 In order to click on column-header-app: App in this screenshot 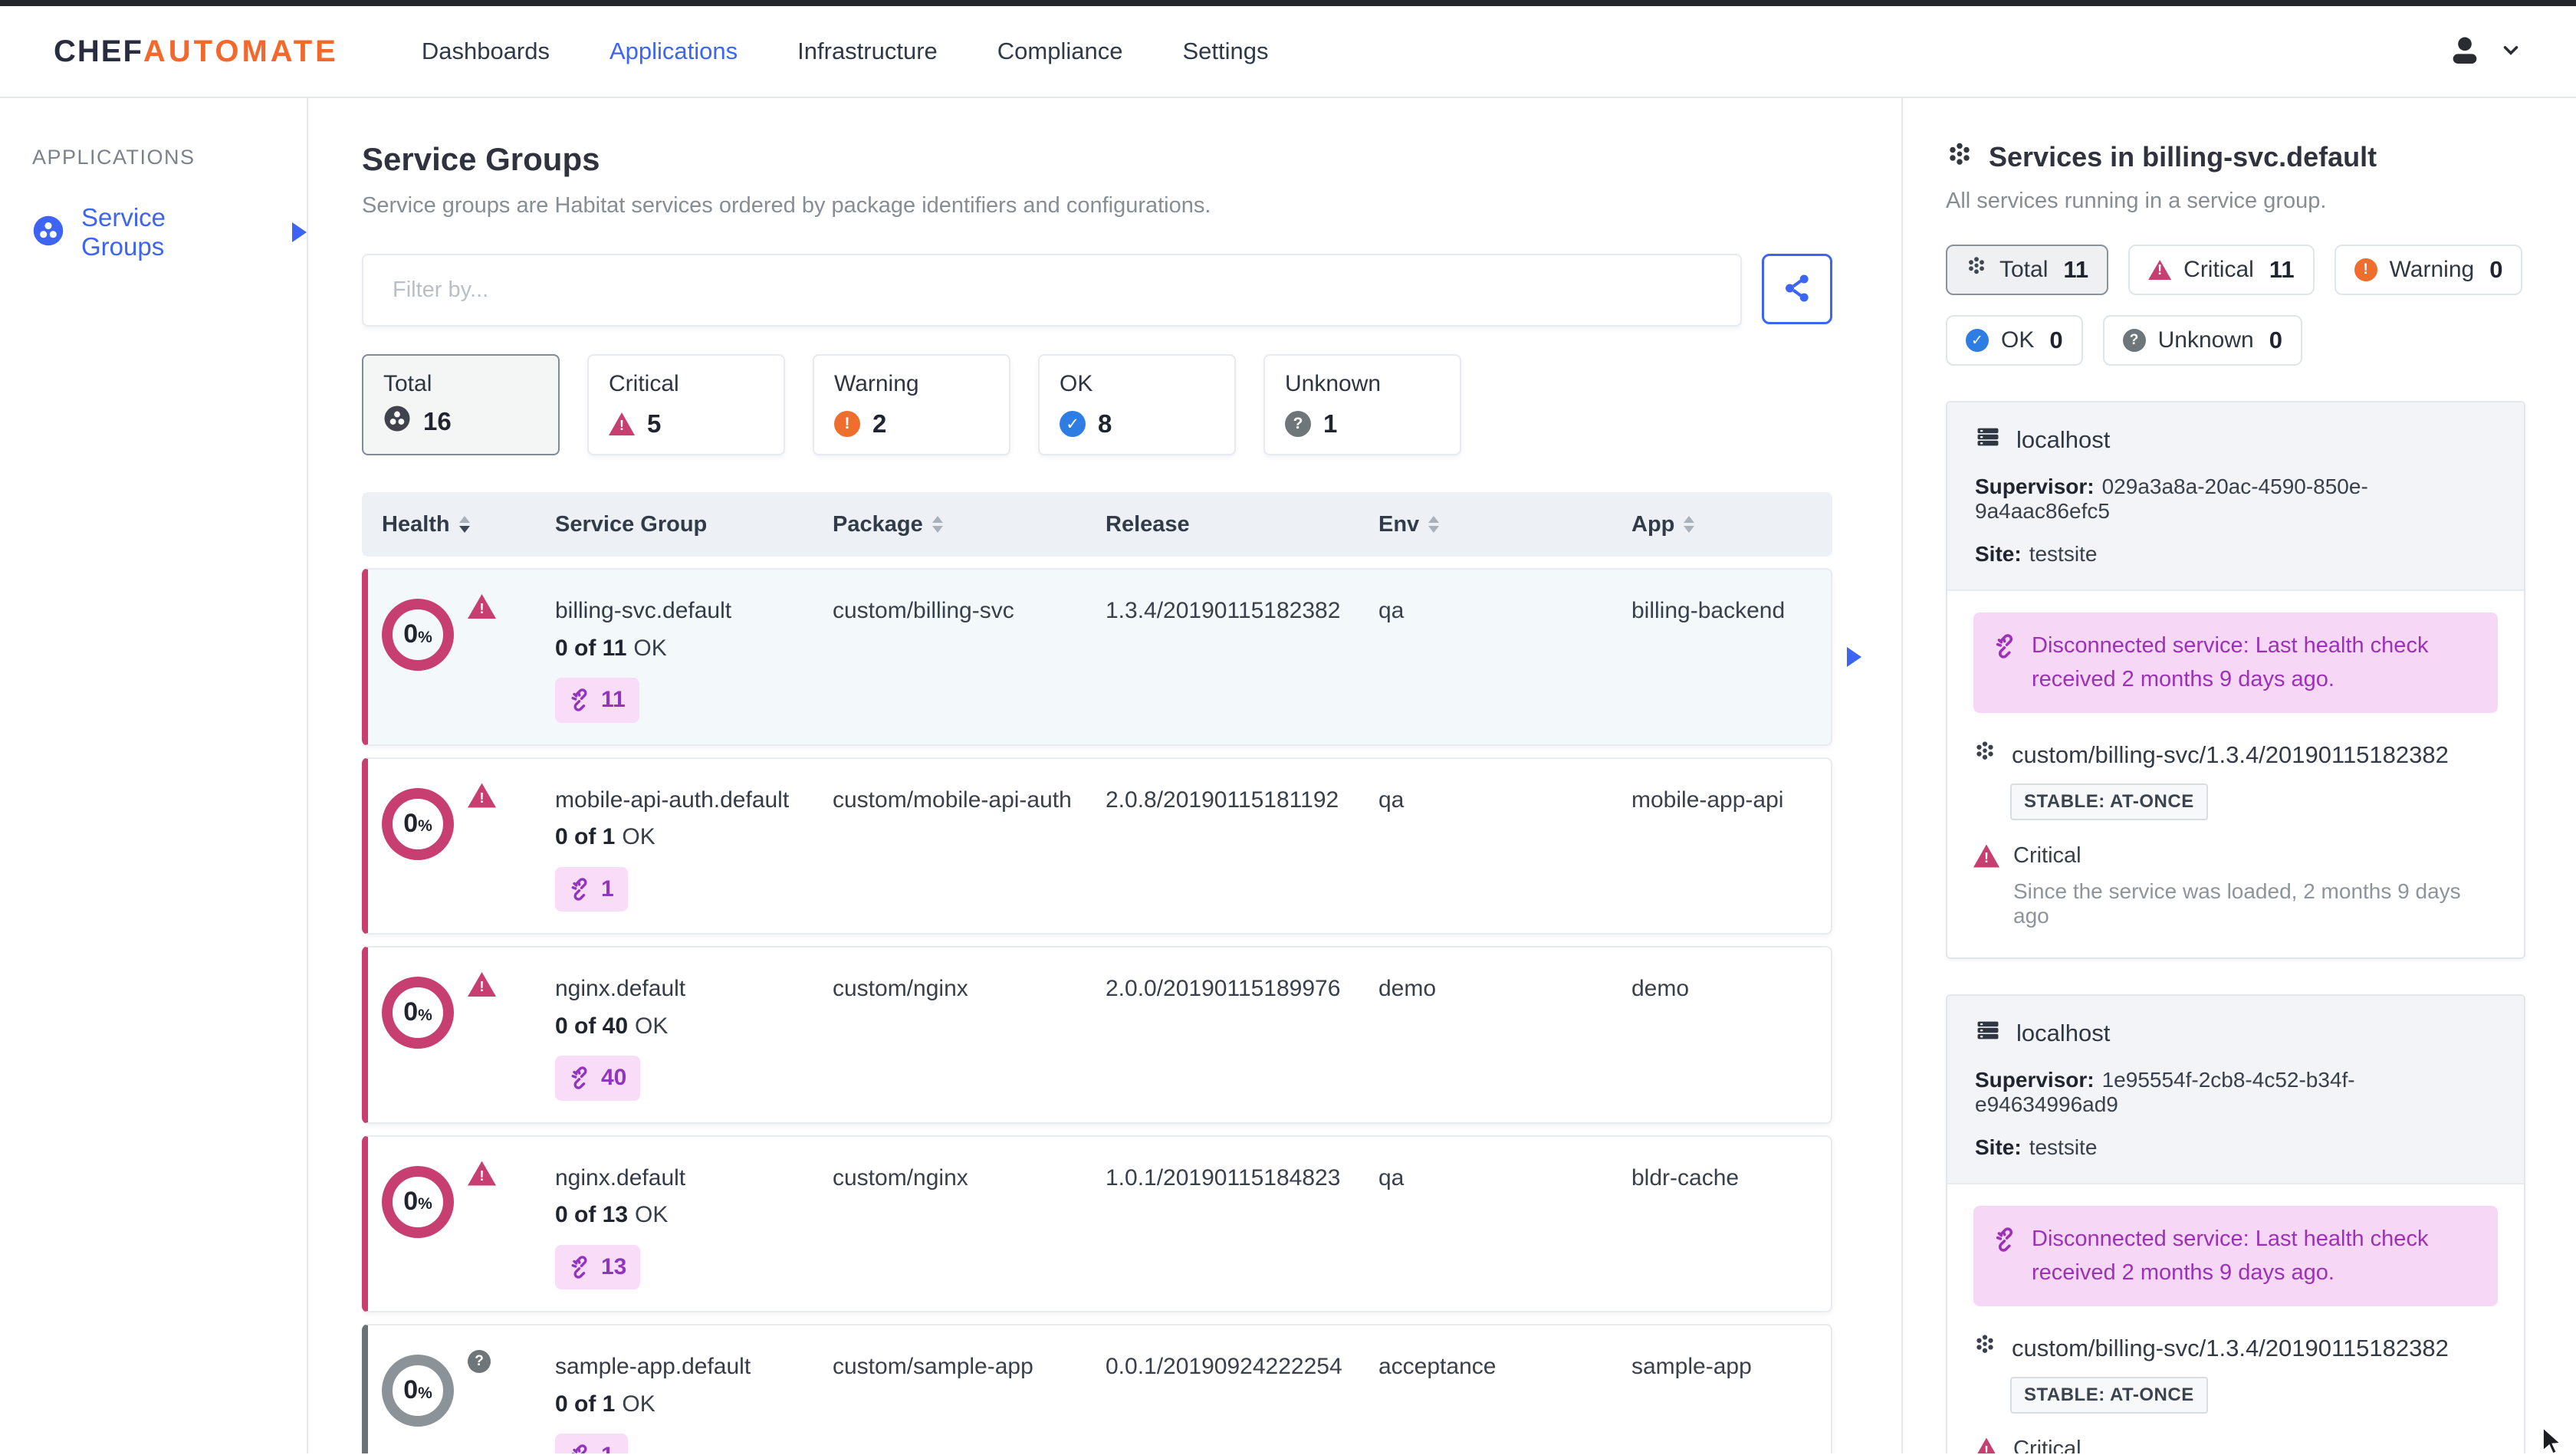, I will do `click(1732, 524)`.